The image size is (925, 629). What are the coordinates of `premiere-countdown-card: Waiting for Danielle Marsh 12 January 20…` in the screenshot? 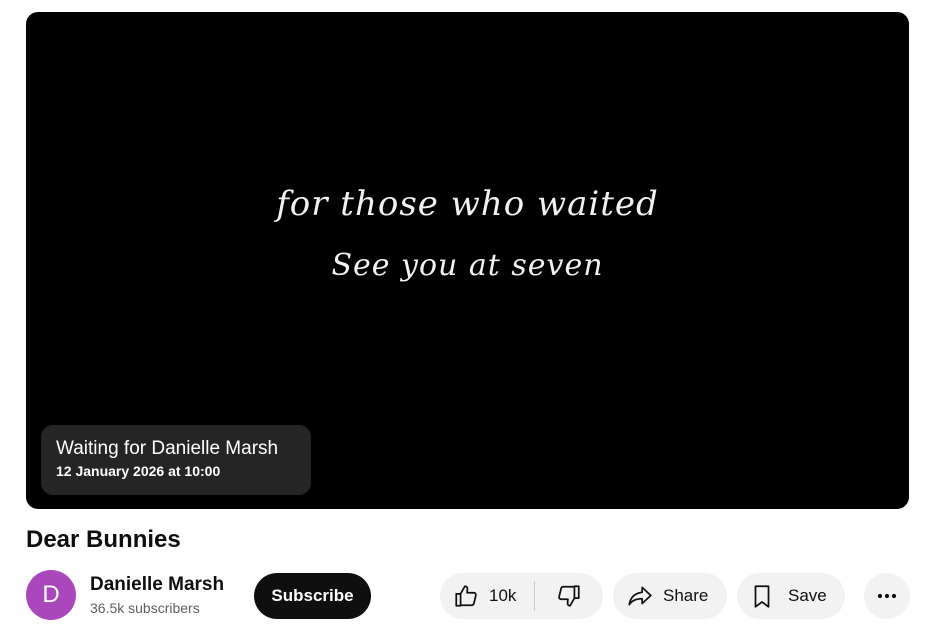 It's located at (176, 460).